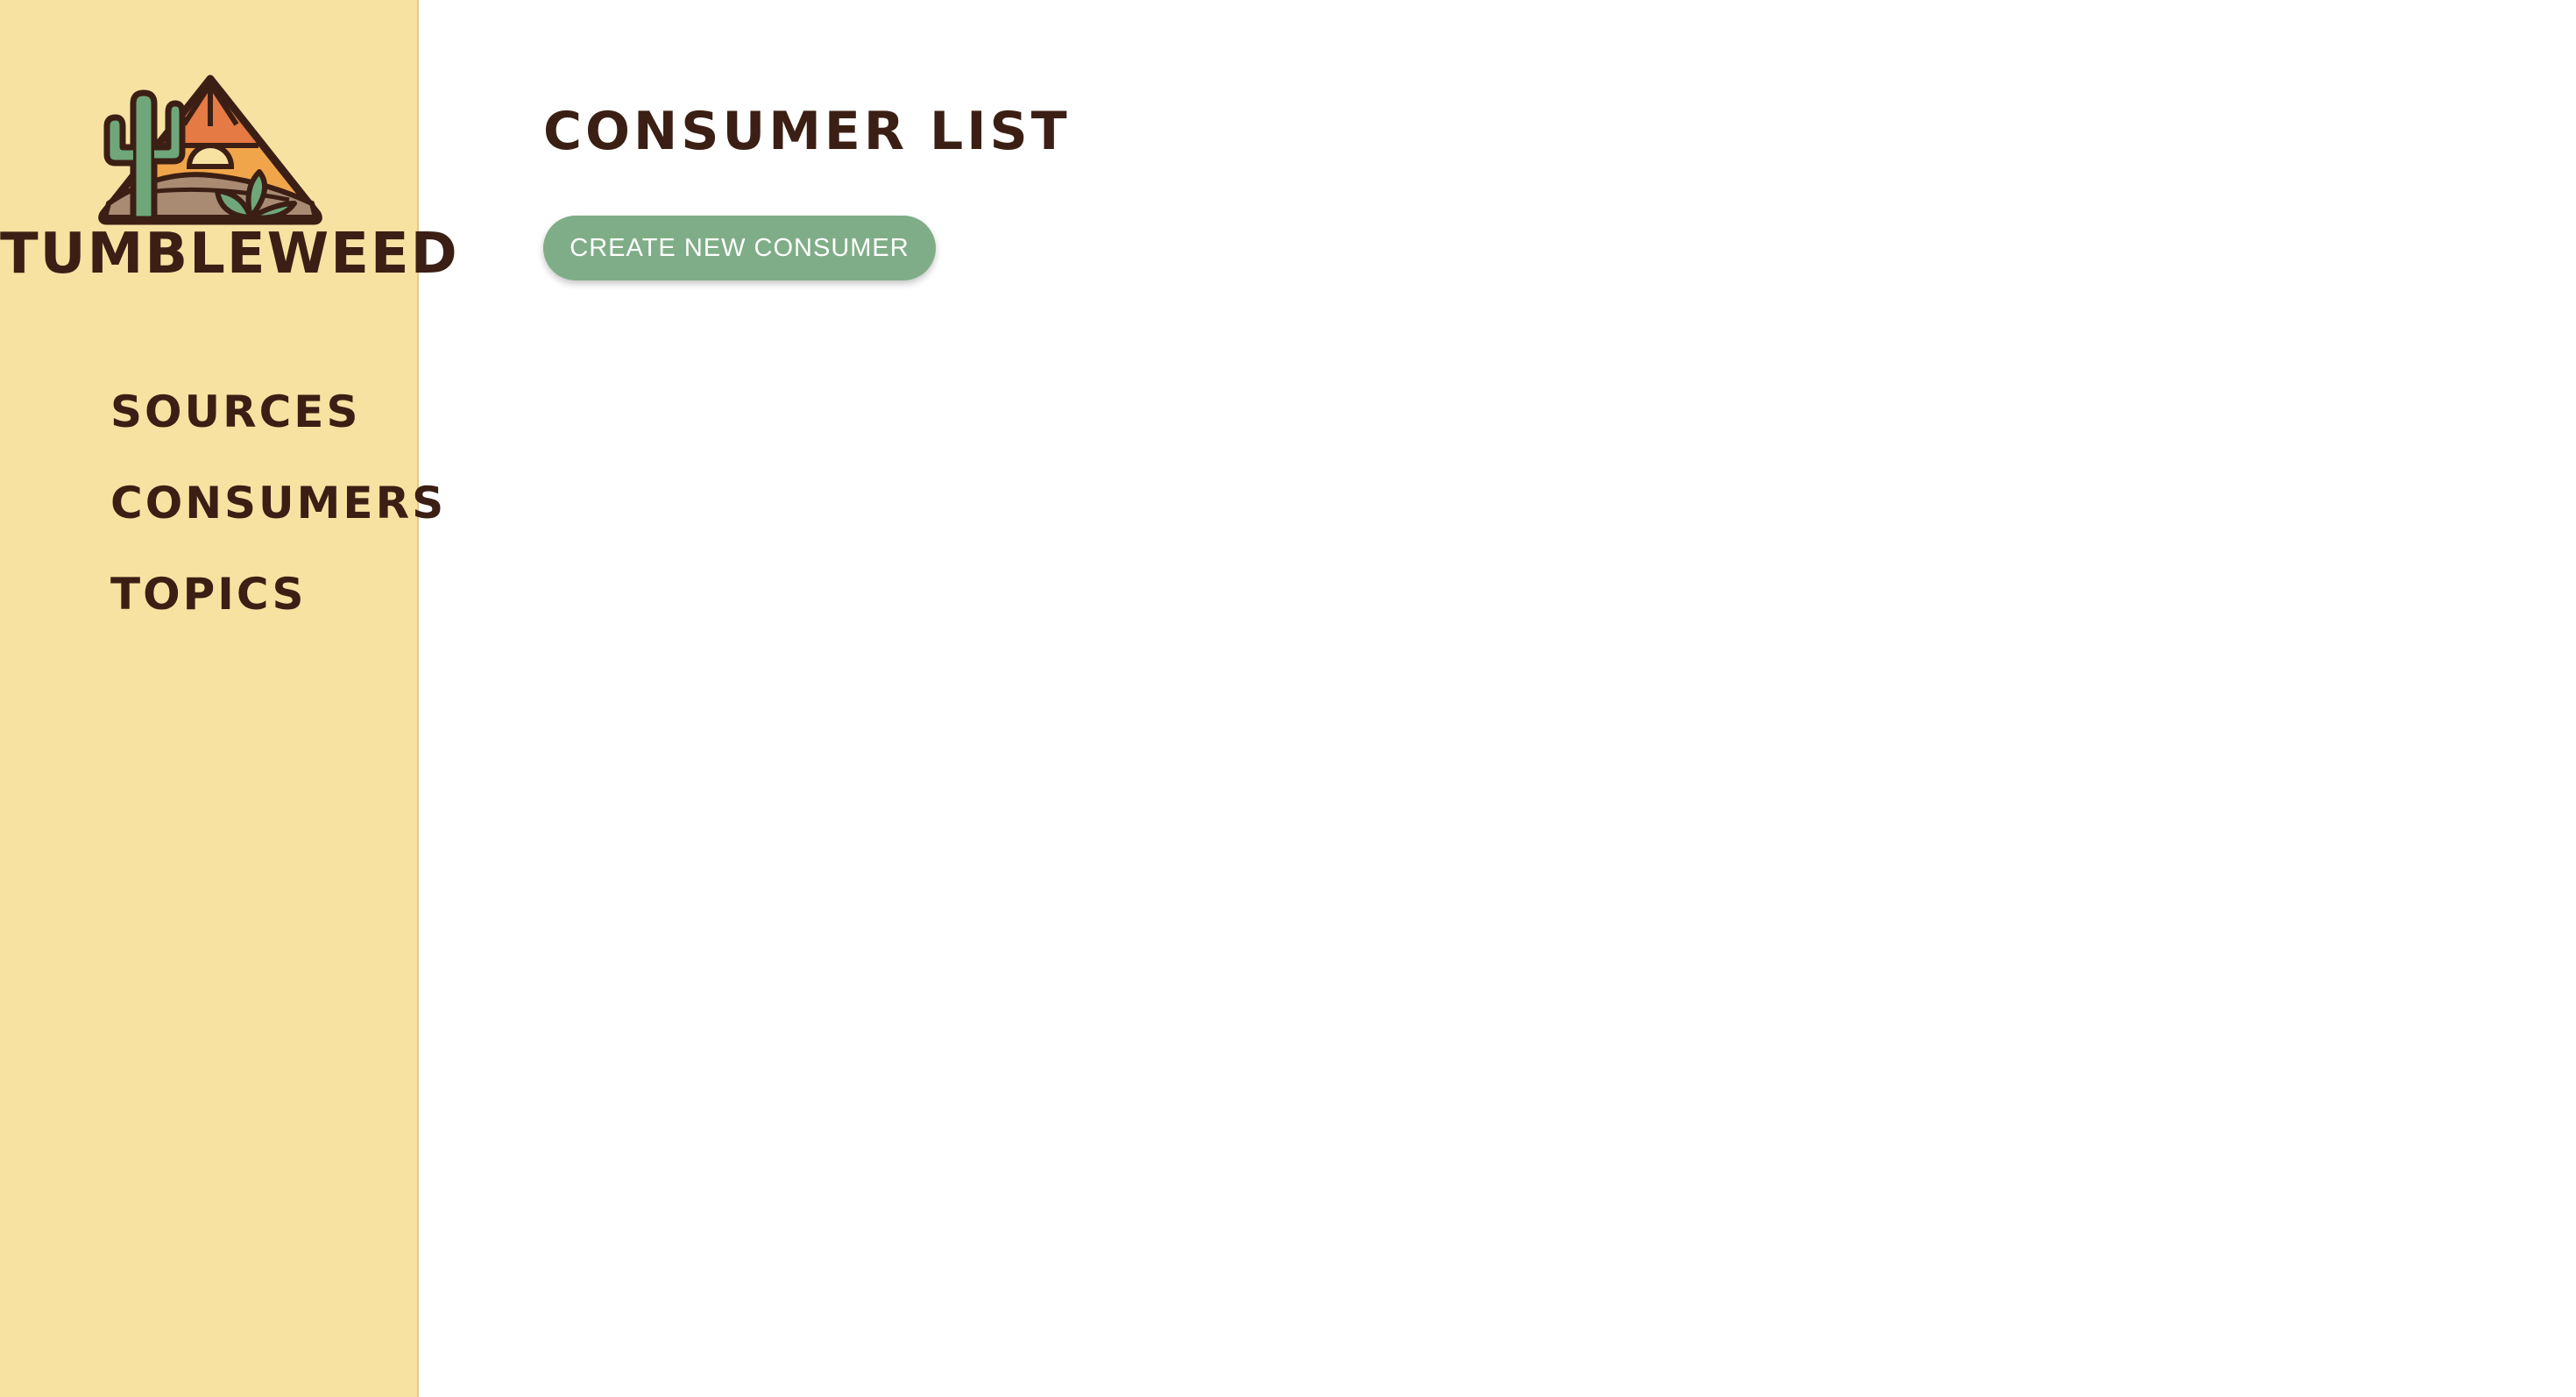 The width and height of the screenshot is (2576, 1397). Describe the element at coordinates (807, 132) in the screenshot. I see `page-title: CONSUMER LIST` at that location.